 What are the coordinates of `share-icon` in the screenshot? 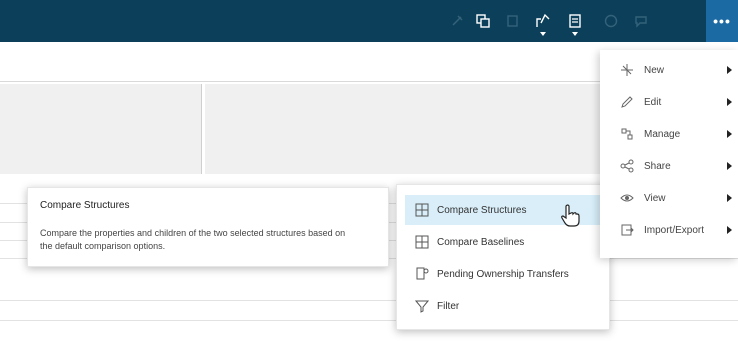 It's located at (627, 166).